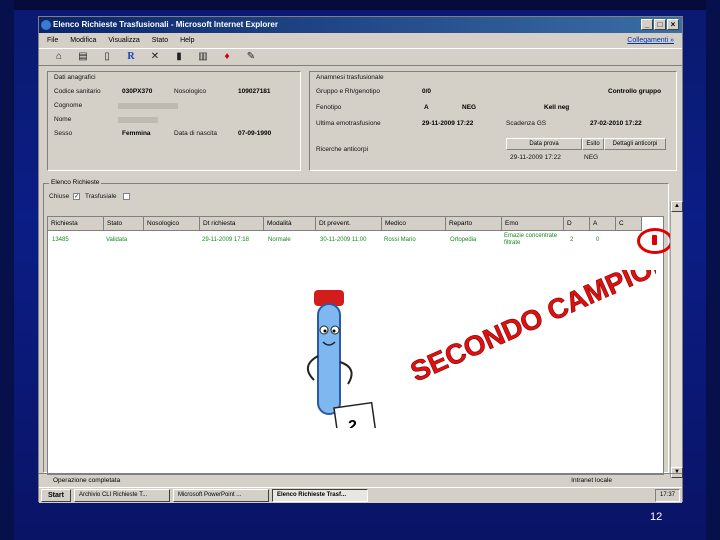 Image resolution: width=720 pixels, height=540 pixels. I want to click on menu-help: Help, so click(187, 41).